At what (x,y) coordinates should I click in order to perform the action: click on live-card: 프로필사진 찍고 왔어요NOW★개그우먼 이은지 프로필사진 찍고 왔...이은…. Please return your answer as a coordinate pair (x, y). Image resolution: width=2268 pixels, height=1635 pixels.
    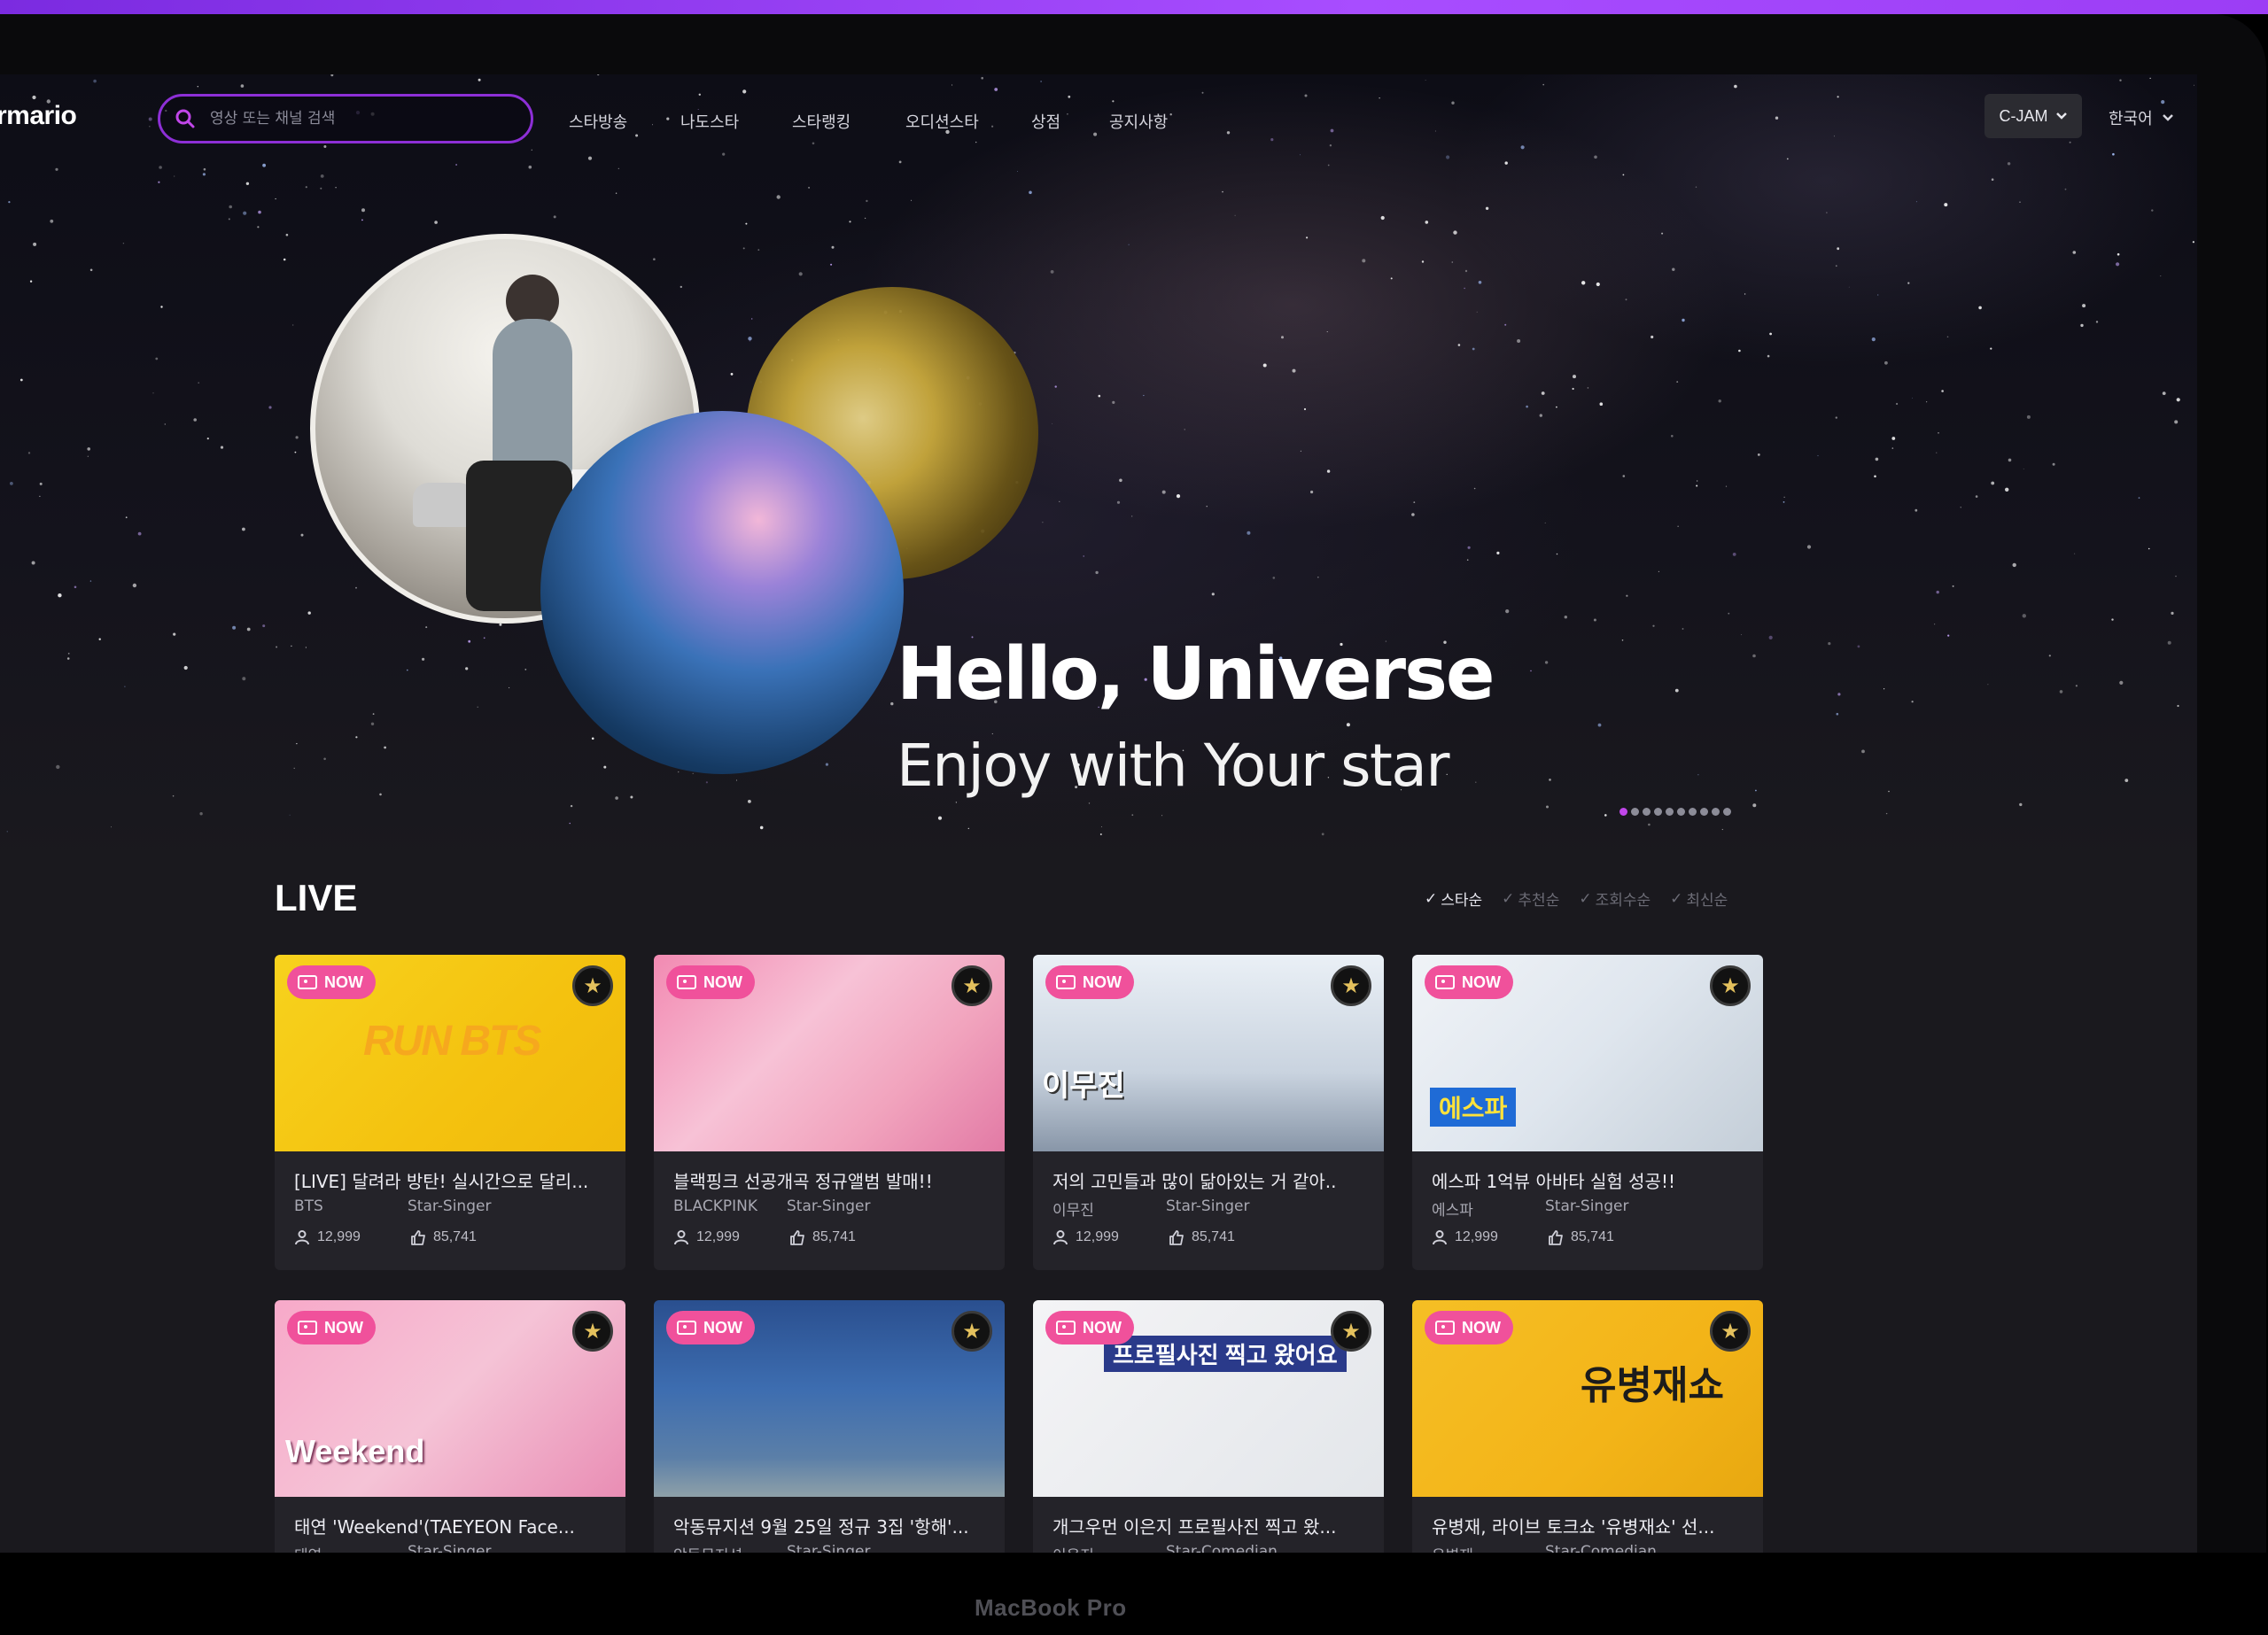
    Looking at the image, I should click on (1208, 1433).